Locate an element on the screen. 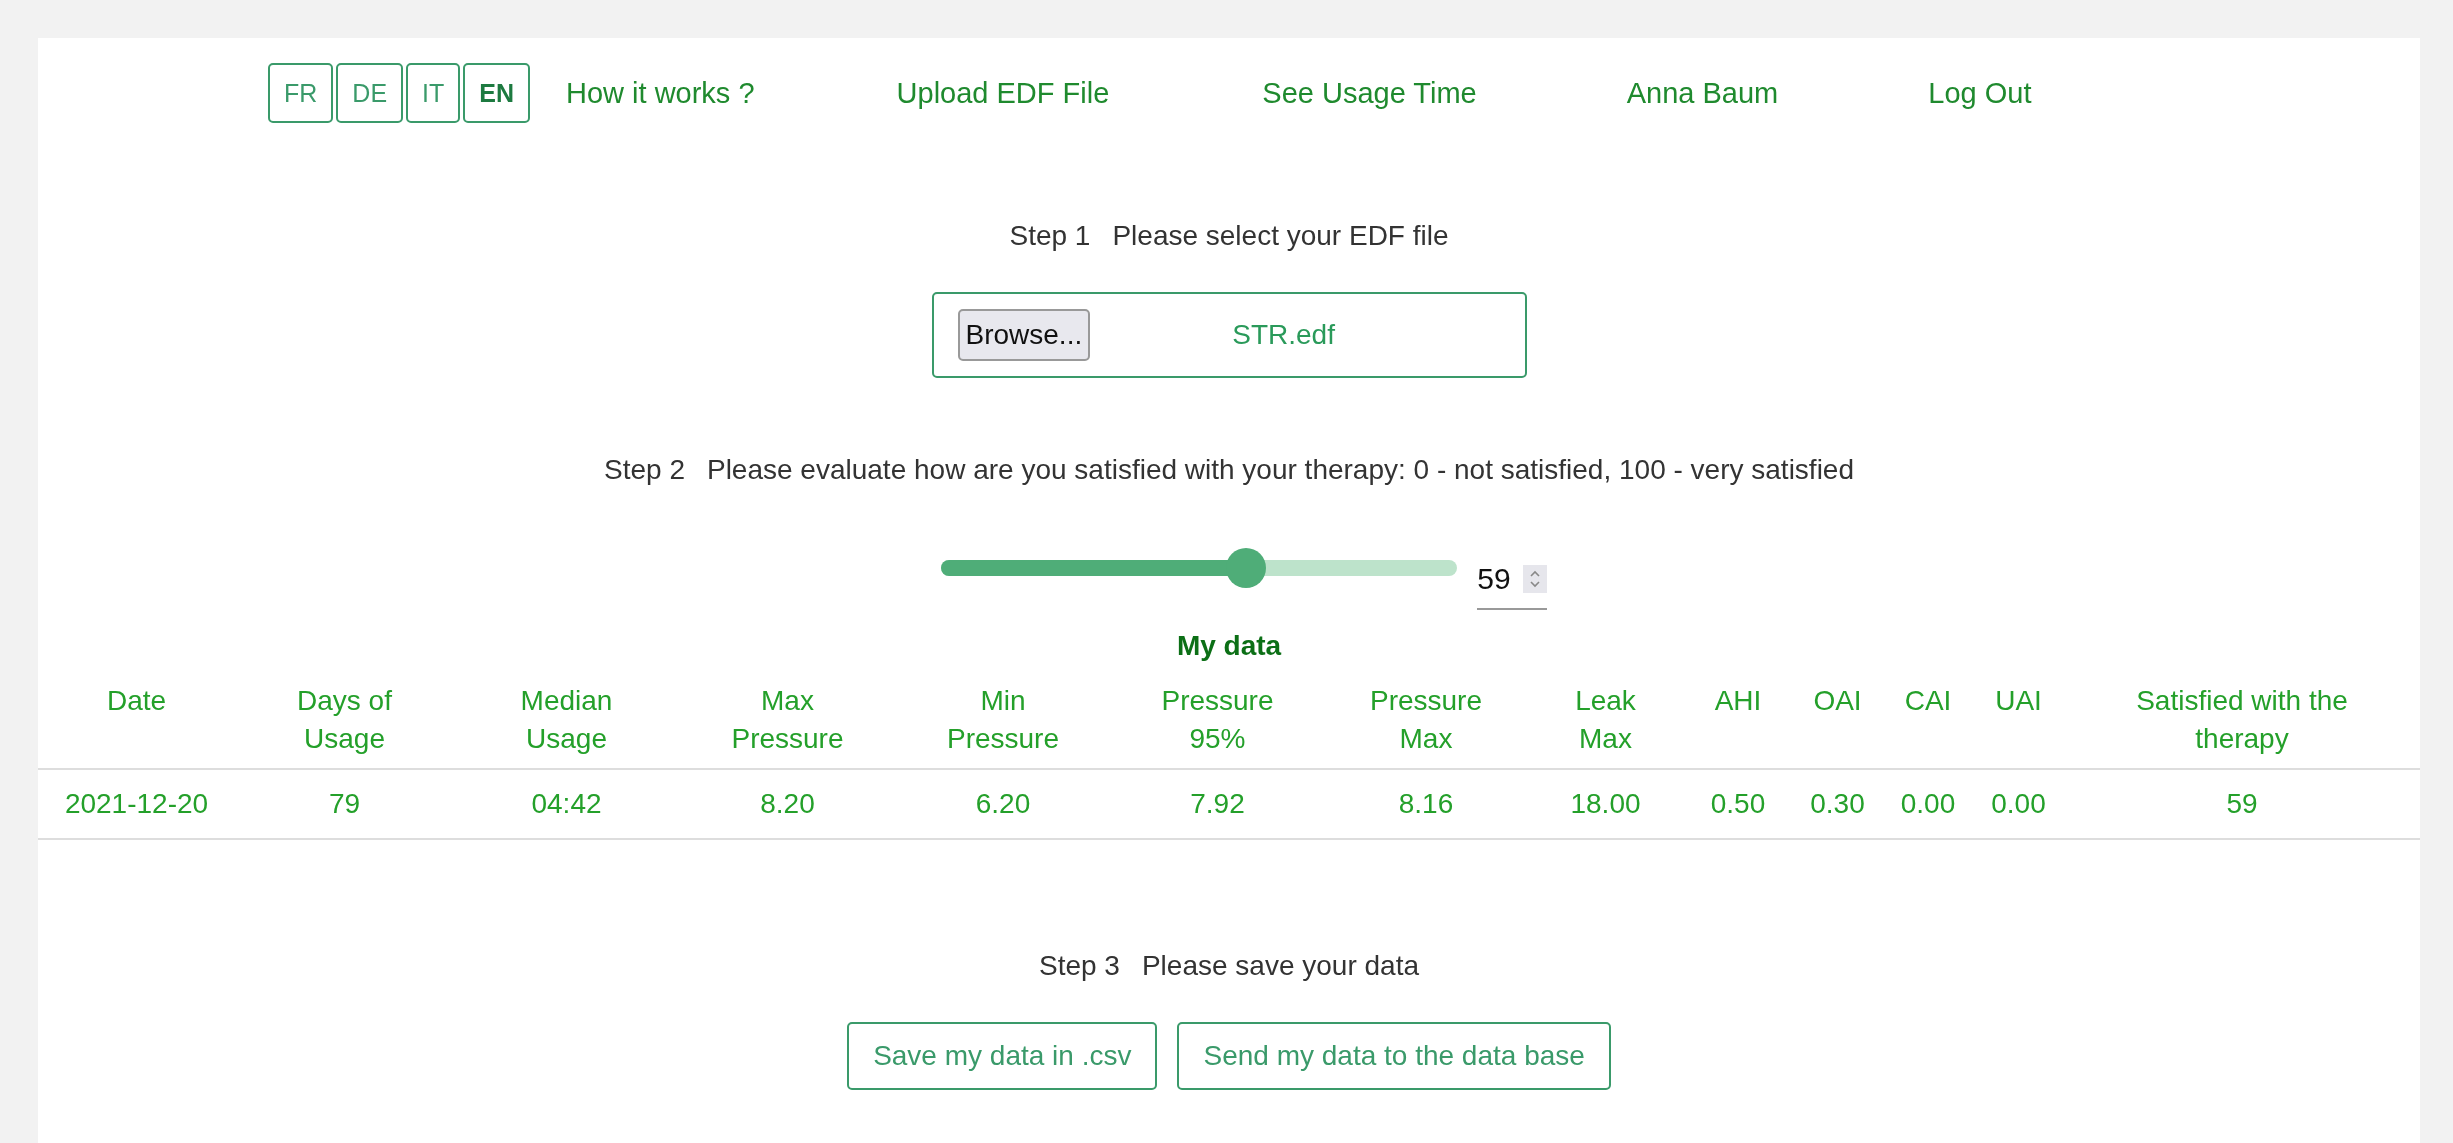 Image resolution: width=2453 pixels, height=1143 pixels. column-header: CAI is located at coordinates (1928, 723).